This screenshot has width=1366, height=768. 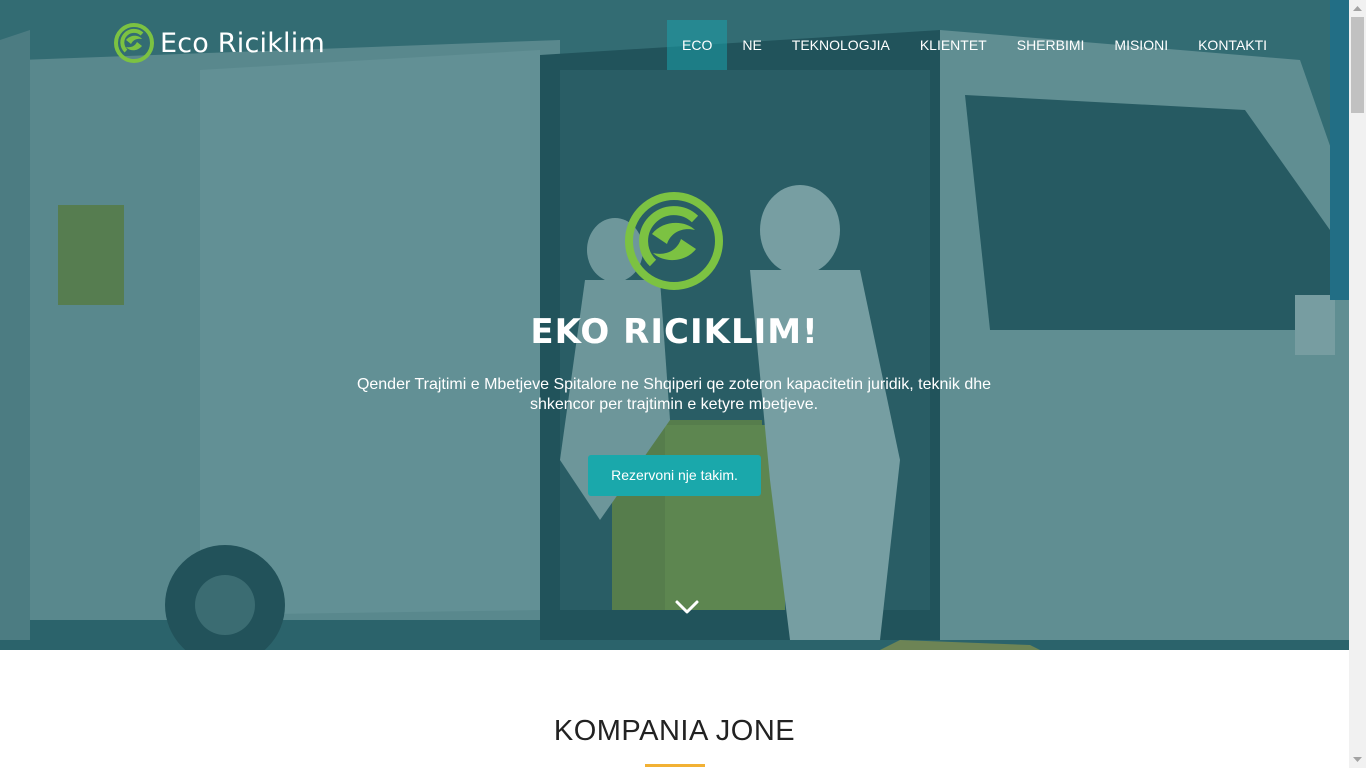 I want to click on page-scrollbar, so click(x=1357, y=384).